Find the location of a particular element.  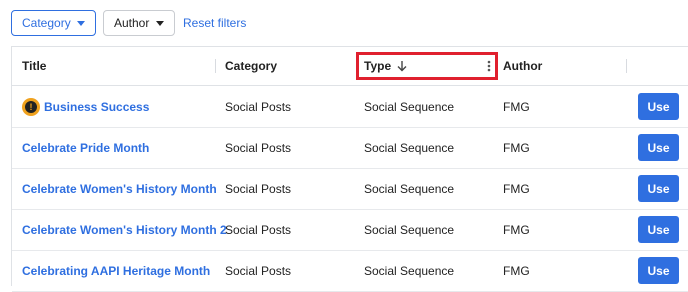

table-header: Title Category Type Author is located at coordinates (350, 66).